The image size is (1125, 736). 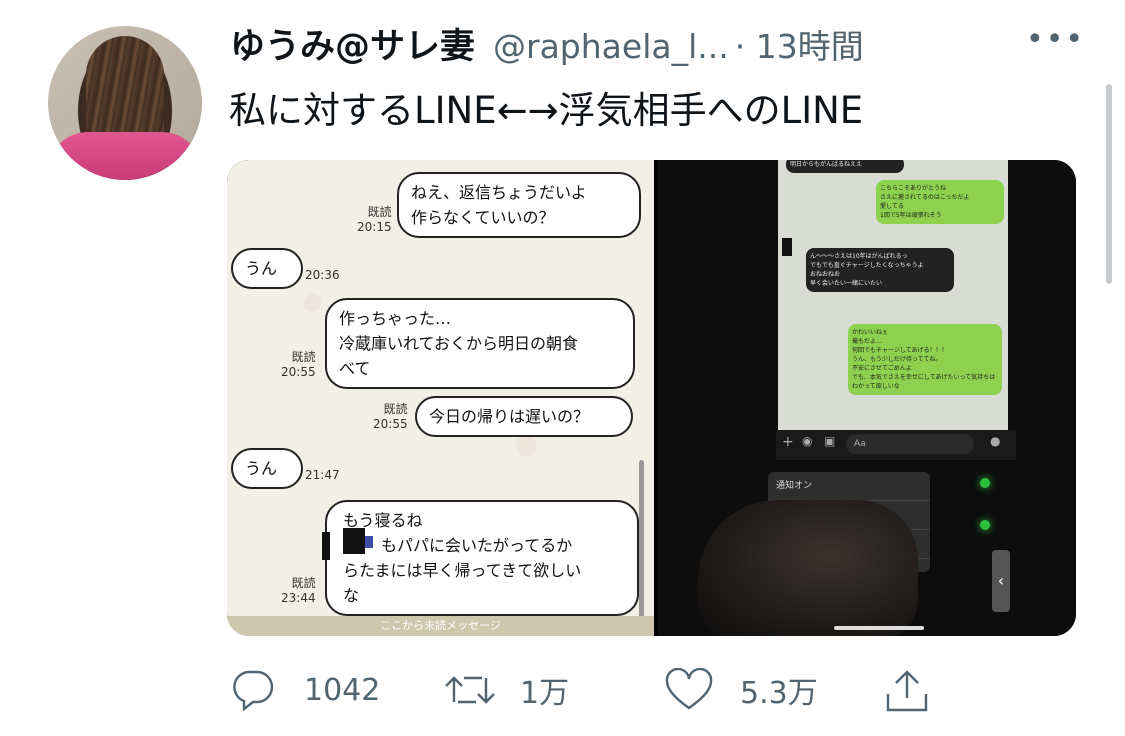 I want to click on read-receipt: 既読 23:44, so click(x=298, y=590).